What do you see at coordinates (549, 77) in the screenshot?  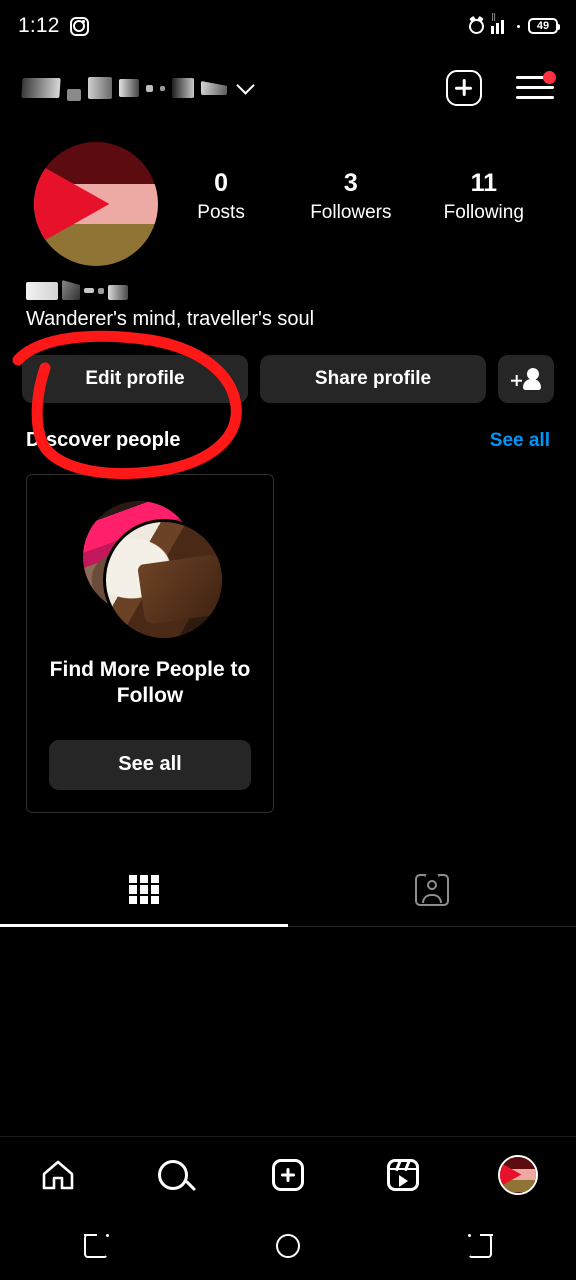 I see `menu-notification-badge` at bounding box center [549, 77].